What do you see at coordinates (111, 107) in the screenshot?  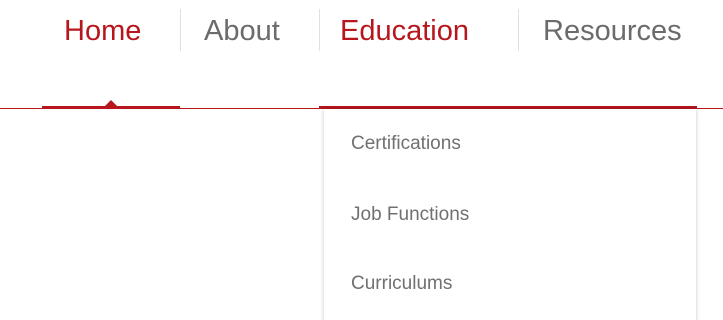 I see `nav-active-underline-home` at bounding box center [111, 107].